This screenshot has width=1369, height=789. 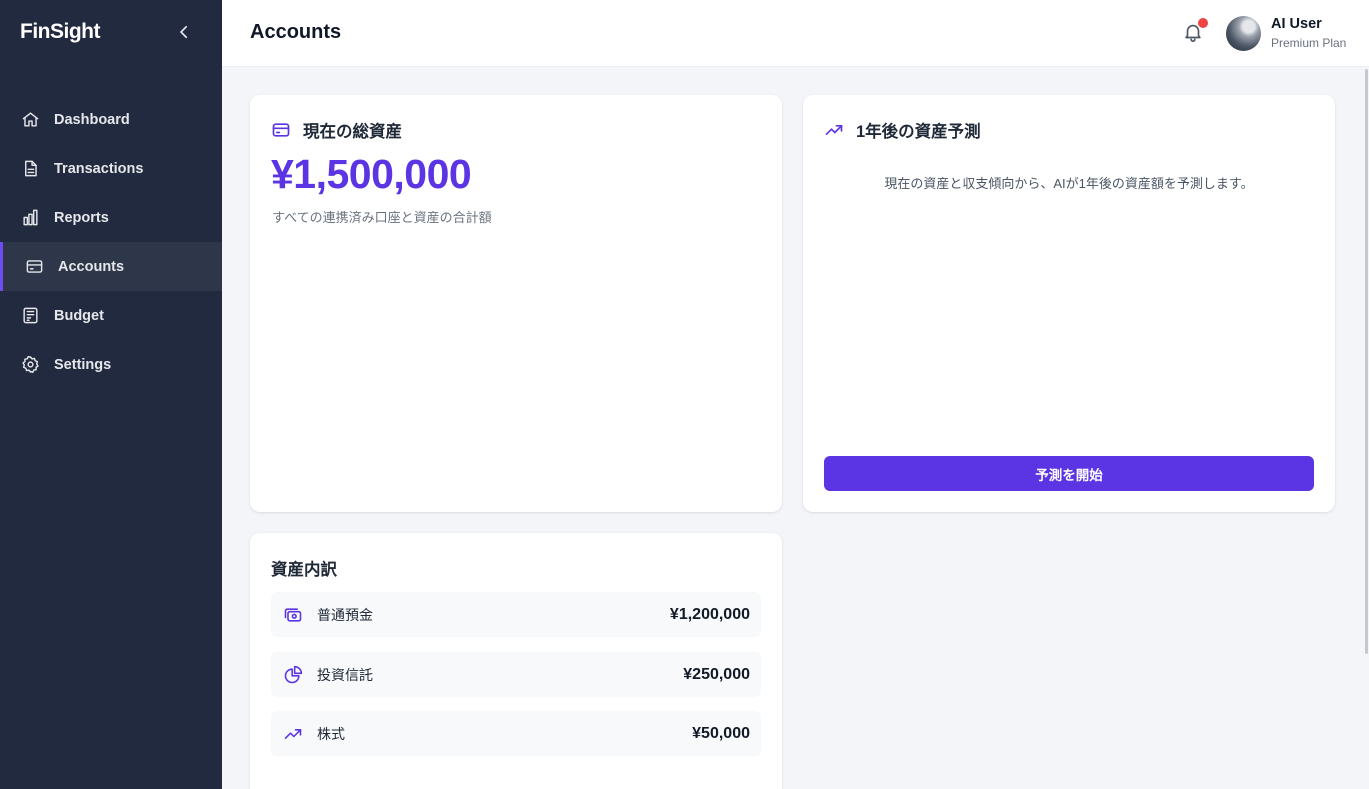 What do you see at coordinates (345, 674) in the screenshot?
I see `asset-label: 投資信託` at bounding box center [345, 674].